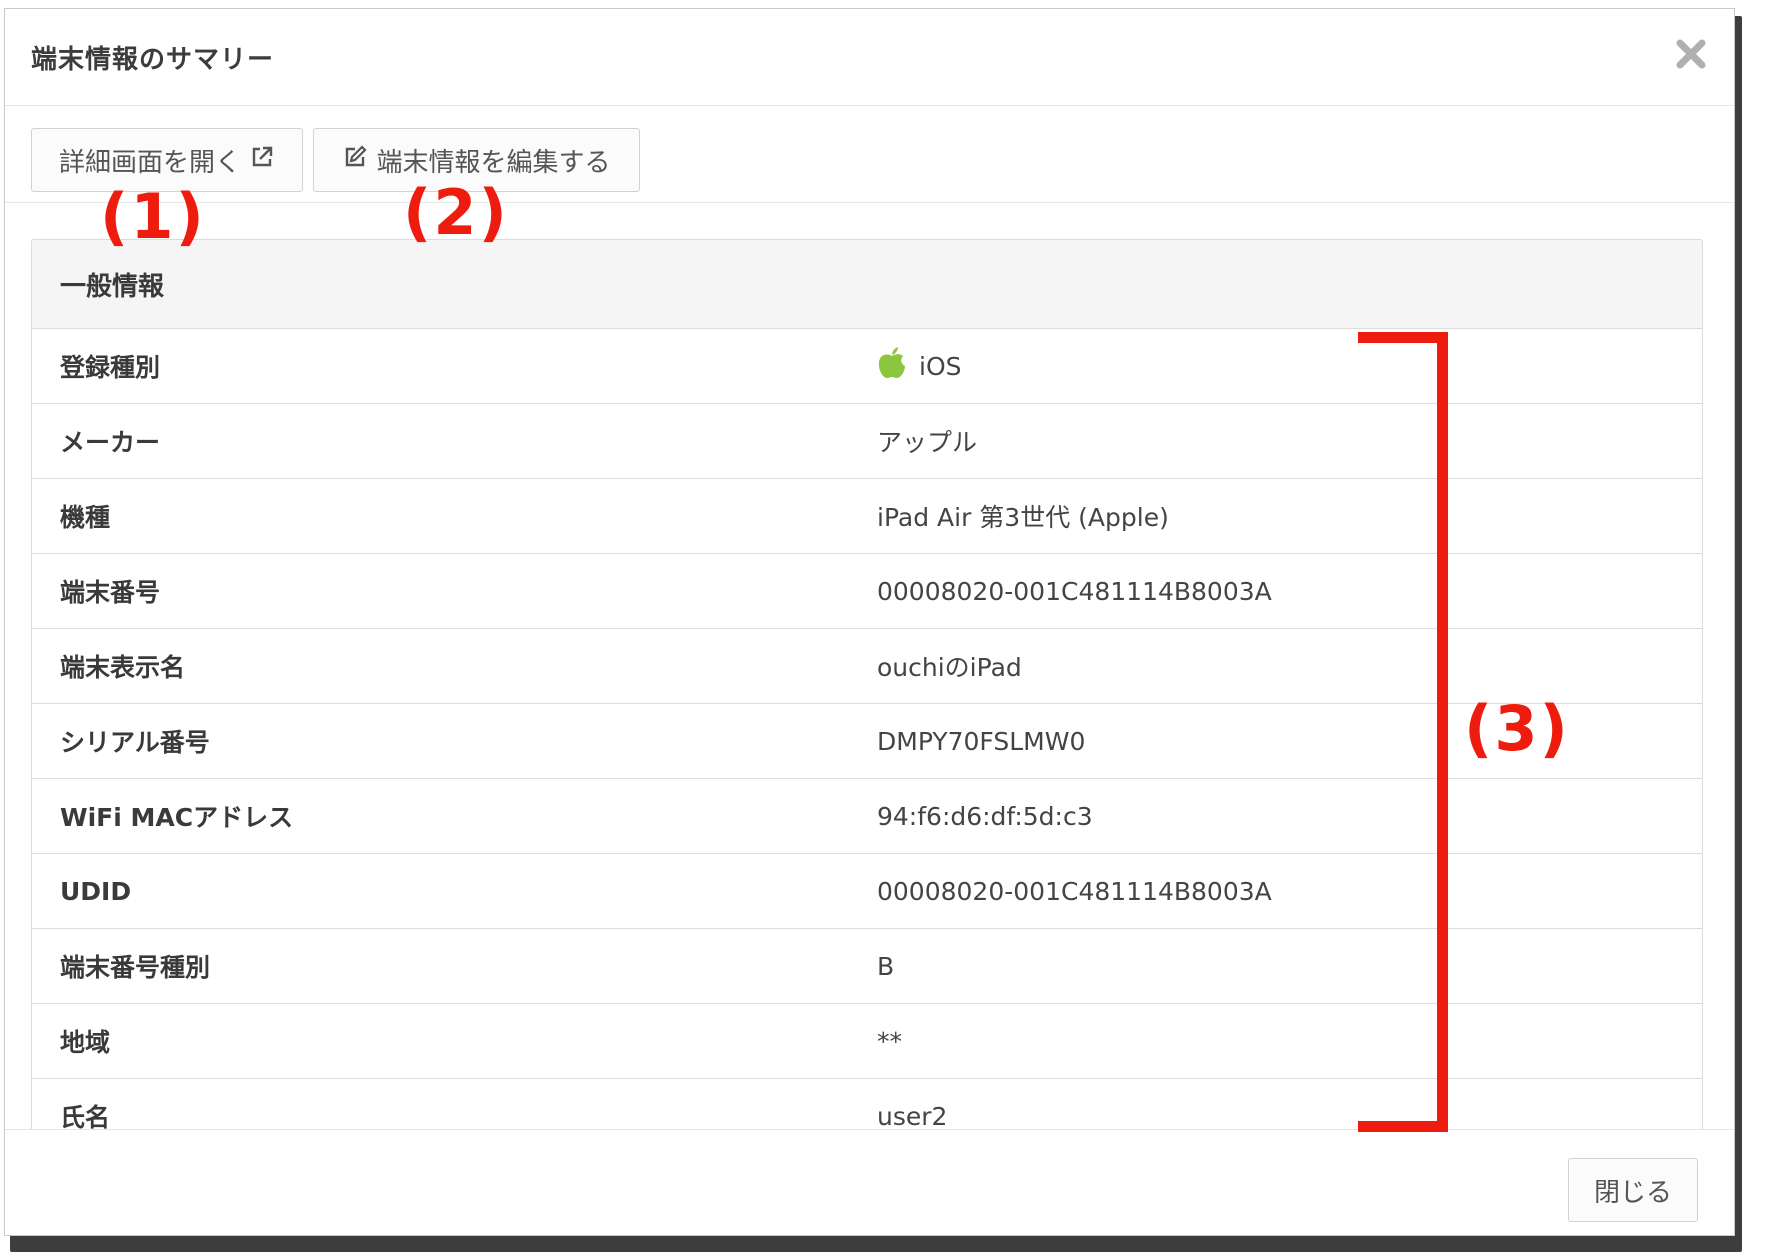 This screenshot has width=1772, height=1260. I want to click on table-row: 端末表示名 ouchiのiPad, so click(867, 666).